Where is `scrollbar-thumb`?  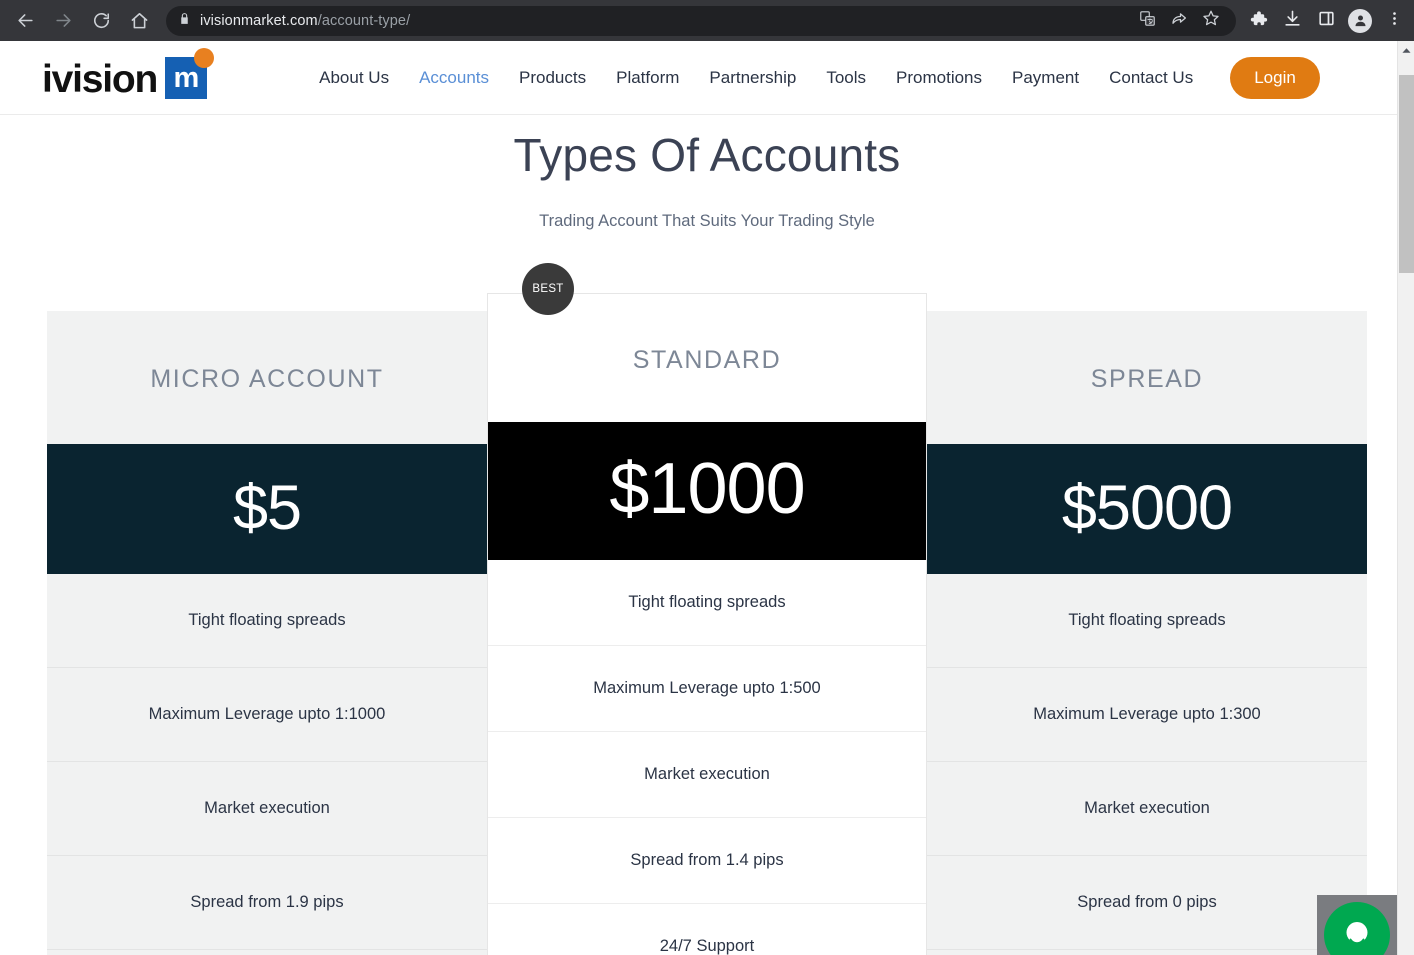
scrollbar-thumb is located at coordinates (1406, 174).